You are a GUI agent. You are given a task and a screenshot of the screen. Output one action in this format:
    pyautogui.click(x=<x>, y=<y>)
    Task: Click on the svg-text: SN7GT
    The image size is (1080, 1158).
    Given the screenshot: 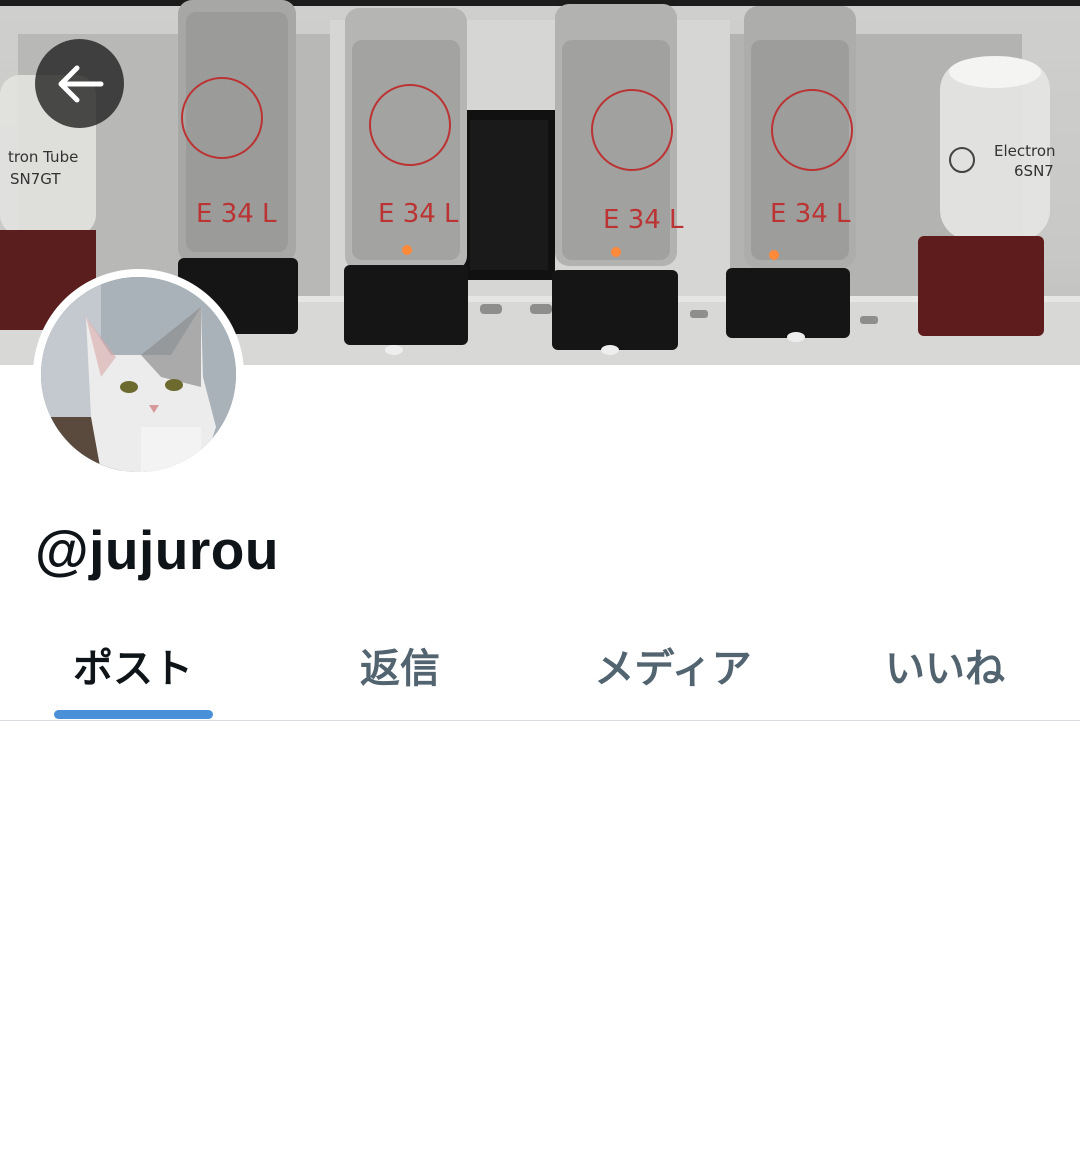 What is the action you would take?
    pyautogui.click(x=35, y=179)
    